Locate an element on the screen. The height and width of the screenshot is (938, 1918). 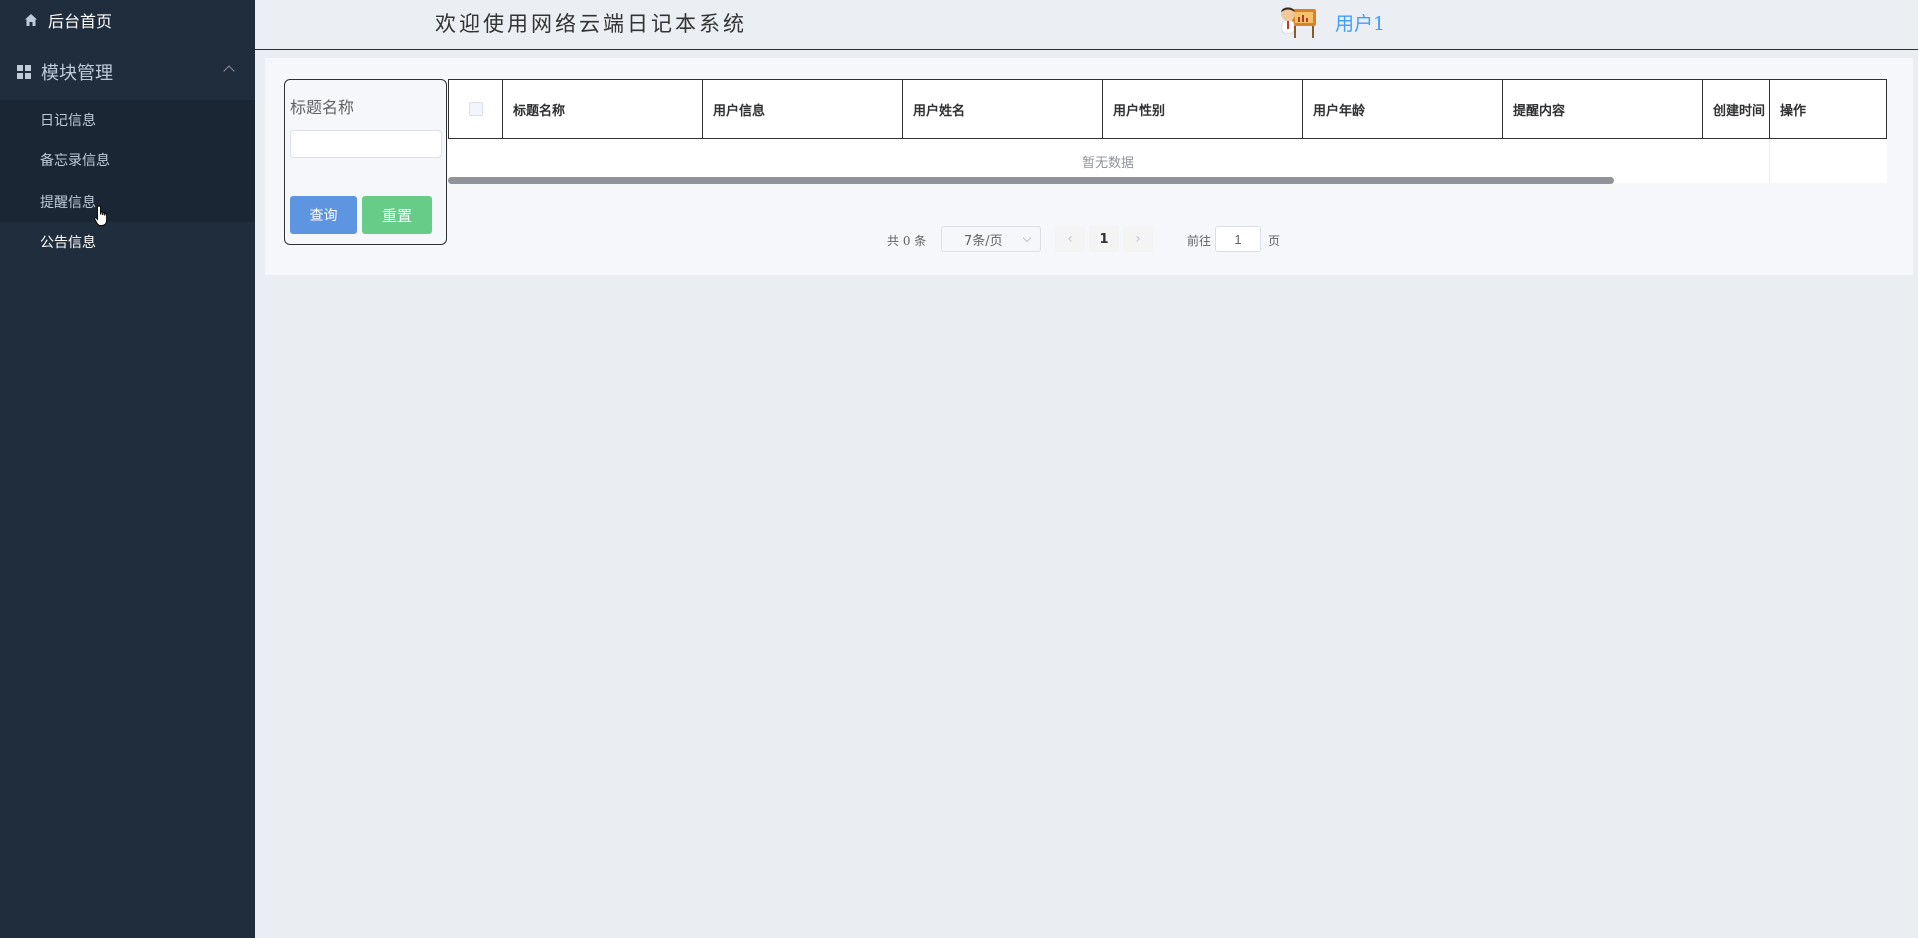
column-header: 标题名称 is located at coordinates (602, 109).